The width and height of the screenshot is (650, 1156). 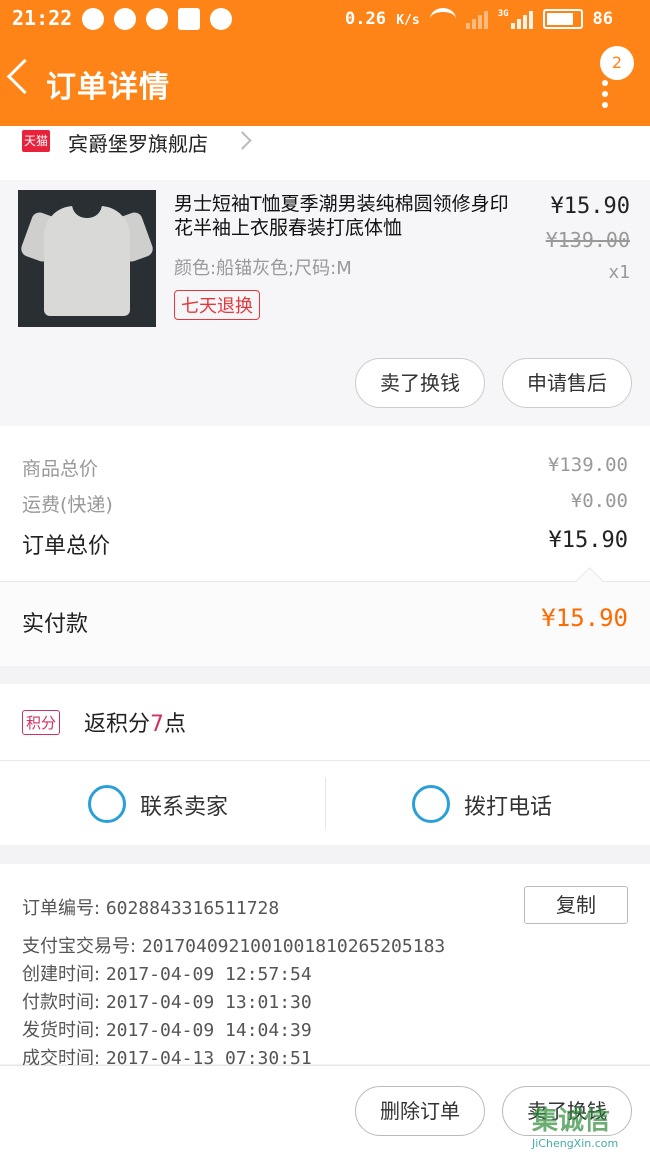 I want to click on alipay-label: 支付宝交易号:, so click(x=79, y=946).